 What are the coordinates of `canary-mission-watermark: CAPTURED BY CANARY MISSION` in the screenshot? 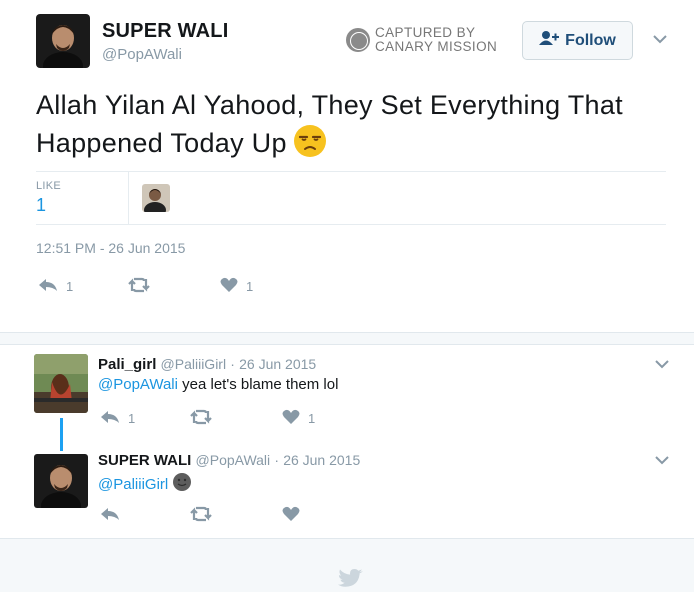 It's located at (426, 41).